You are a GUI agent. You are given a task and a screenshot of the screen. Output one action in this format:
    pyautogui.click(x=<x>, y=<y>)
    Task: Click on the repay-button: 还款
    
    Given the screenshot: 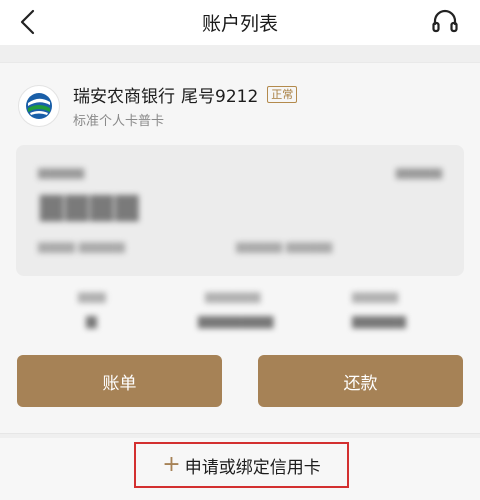 What is the action you would take?
    pyautogui.click(x=360, y=381)
    